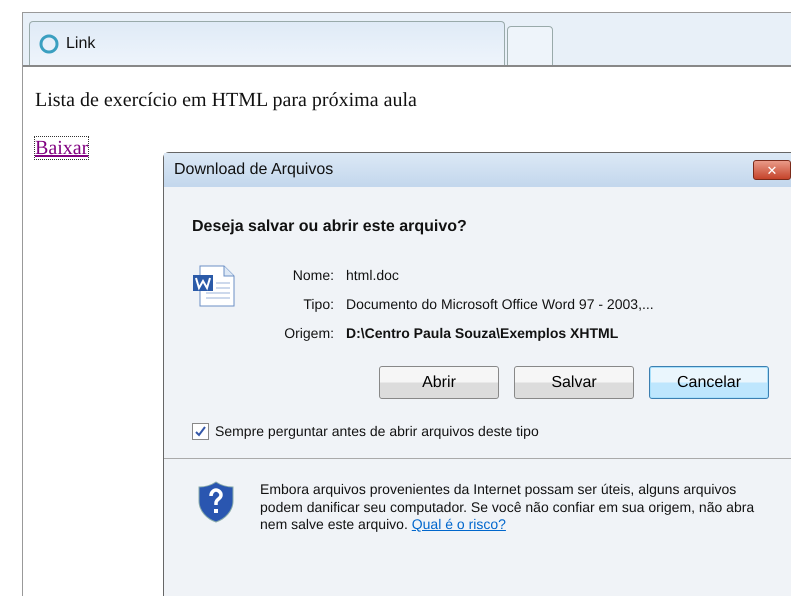 Image resolution: width=791 pixels, height=596 pixels. Describe the element at coordinates (330, 227) in the screenshot. I see `dialog-question: Deseja salvar ou abrir este arquivo?` at that location.